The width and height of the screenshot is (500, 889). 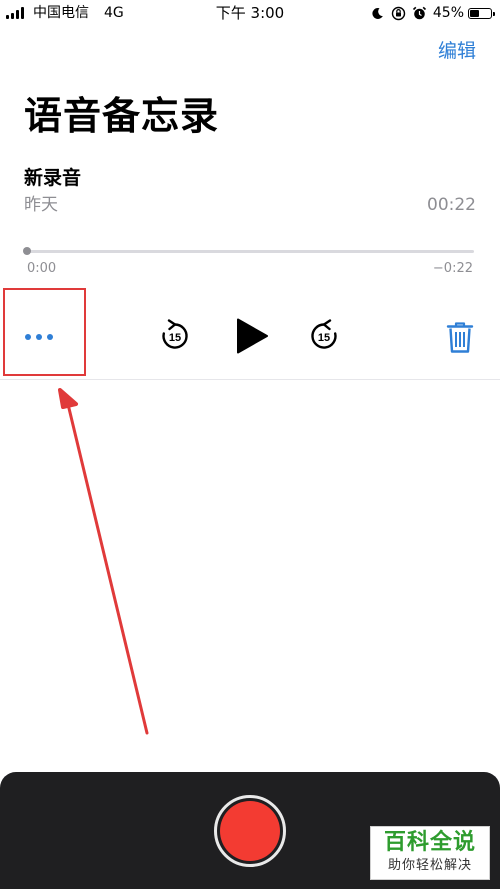 I want to click on status-bar: 中国电信 4G 下午 3:00 45%, so click(x=250, y=13).